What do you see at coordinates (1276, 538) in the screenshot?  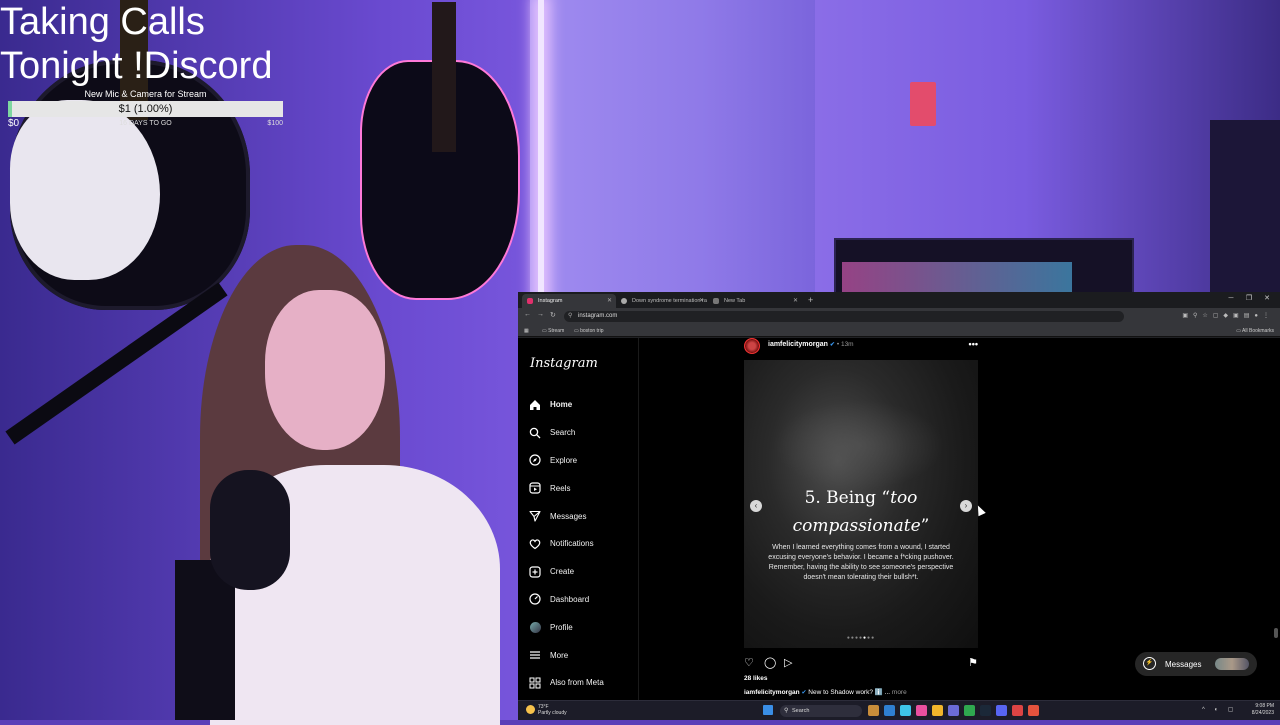 I see `page-scrollbar` at bounding box center [1276, 538].